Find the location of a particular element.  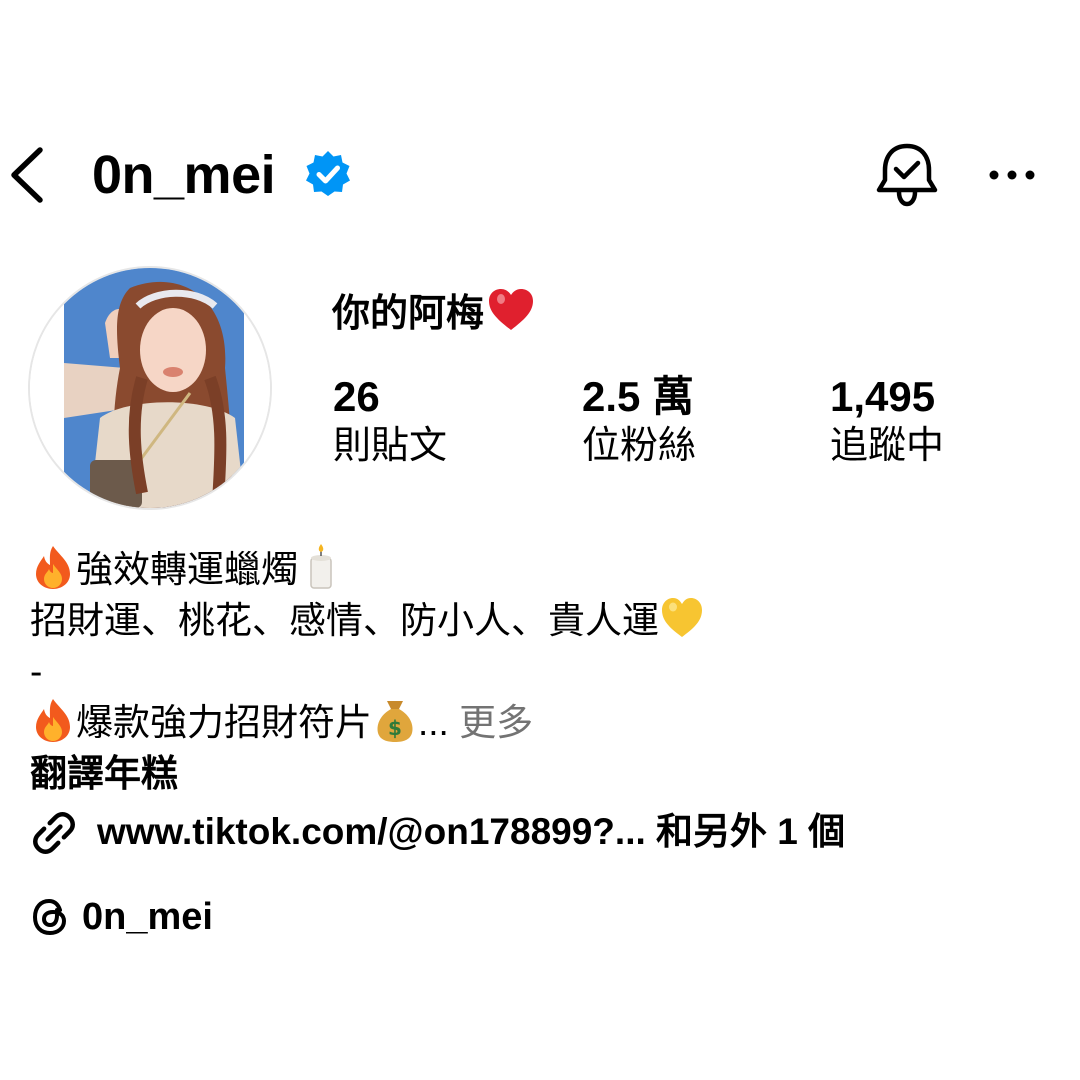

posts-count-label: 則貼文 is located at coordinates (390, 446).